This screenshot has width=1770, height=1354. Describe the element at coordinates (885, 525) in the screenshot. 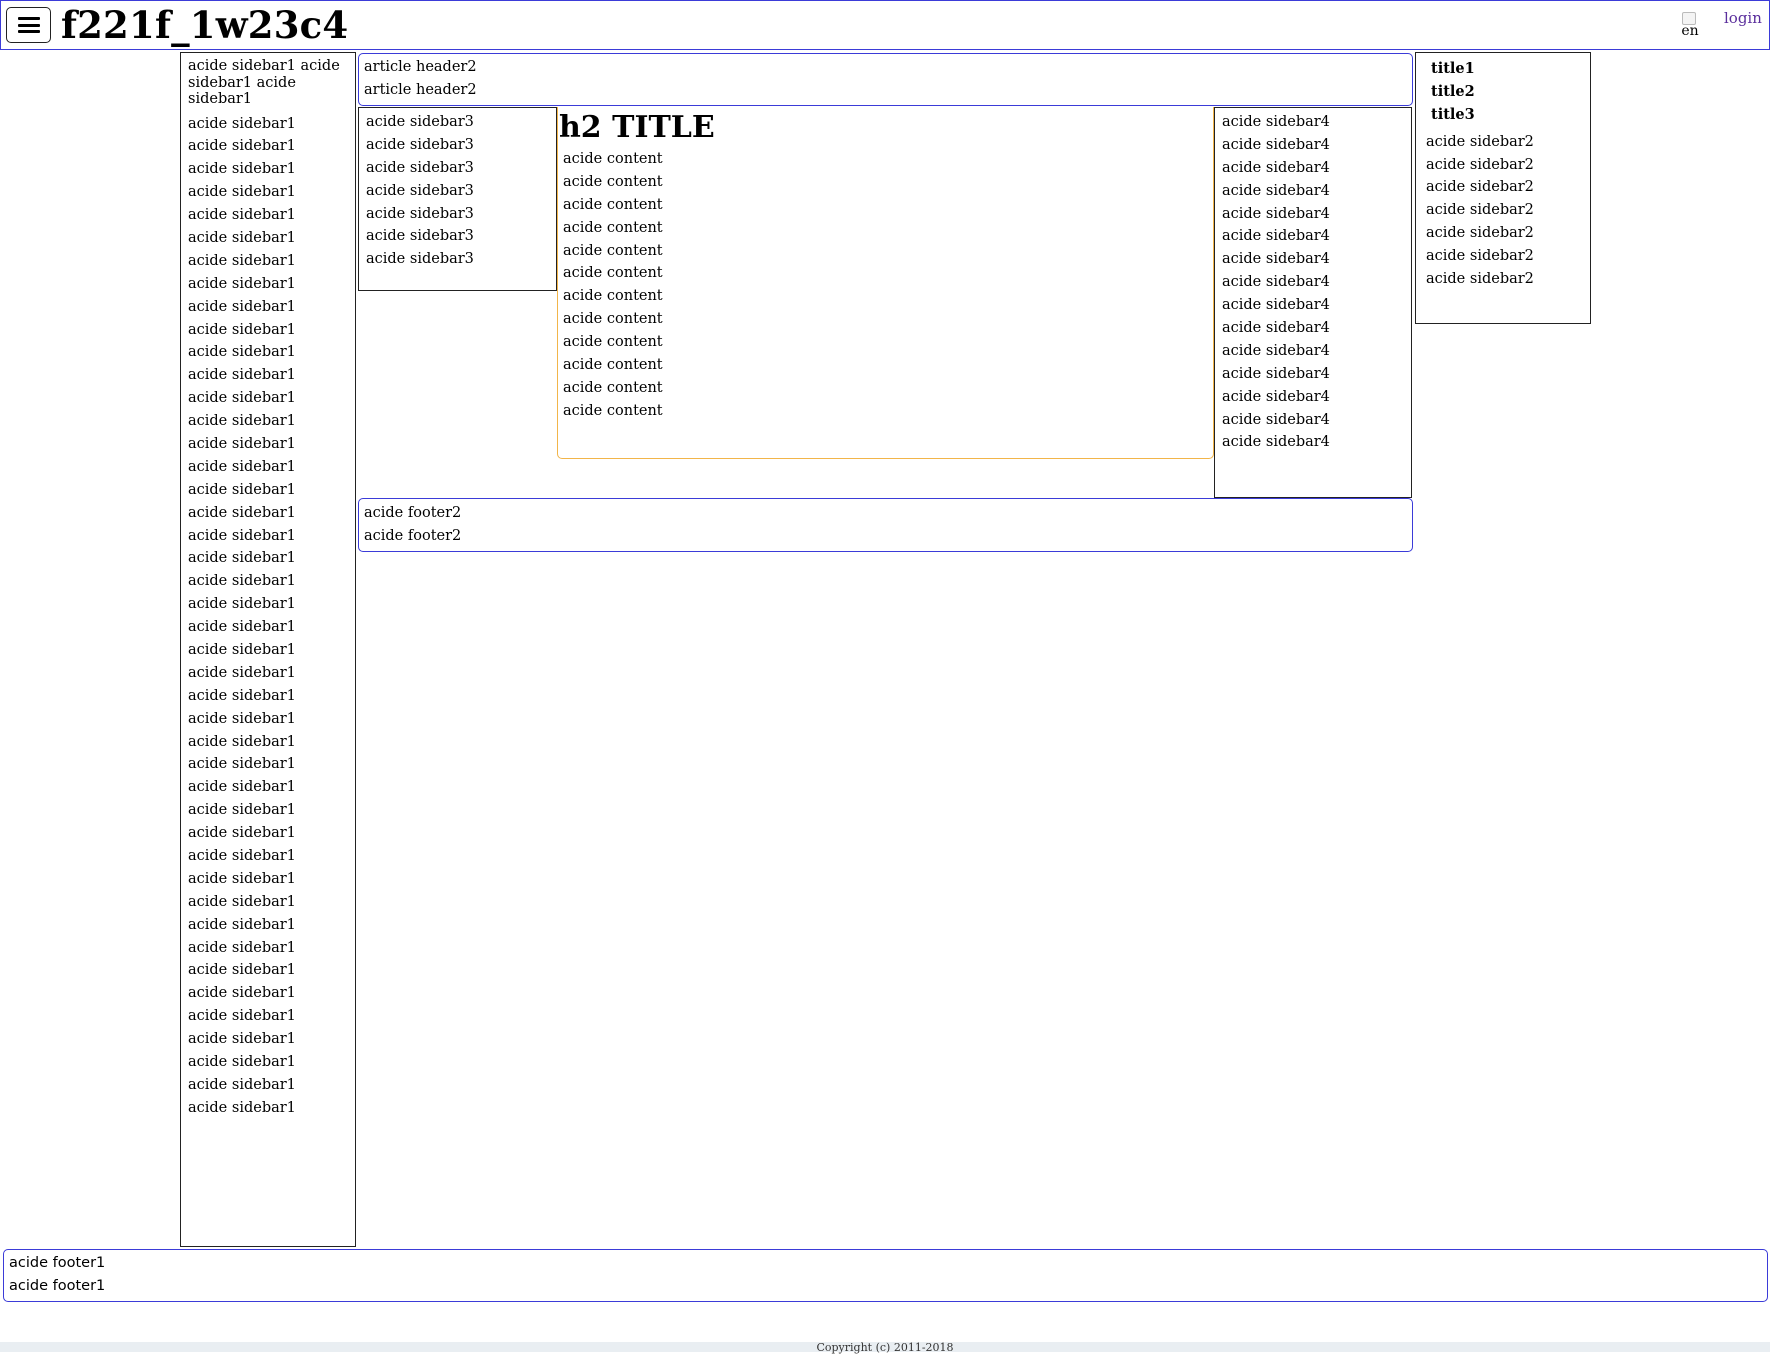

I see `footer2: acide footer2 acide footer2` at that location.